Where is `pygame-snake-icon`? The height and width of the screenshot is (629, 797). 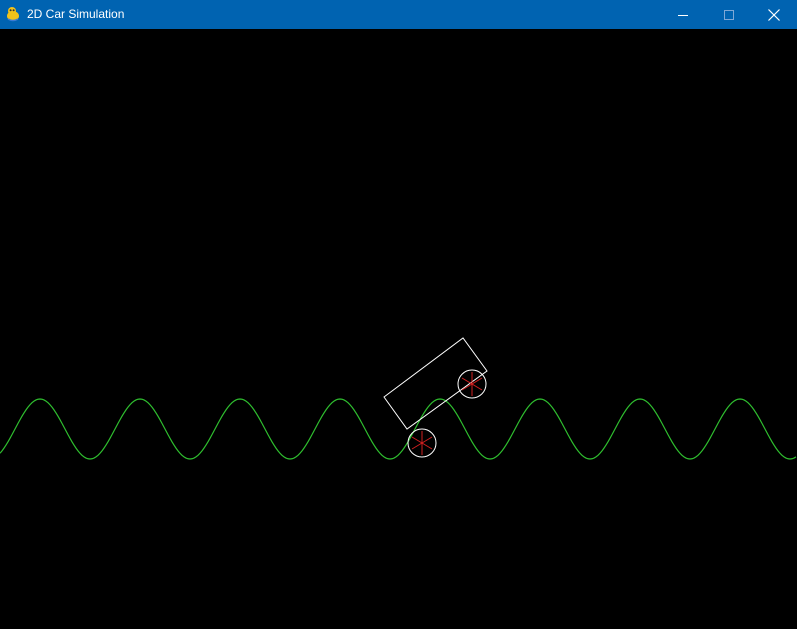 pygame-snake-icon is located at coordinates (13, 14).